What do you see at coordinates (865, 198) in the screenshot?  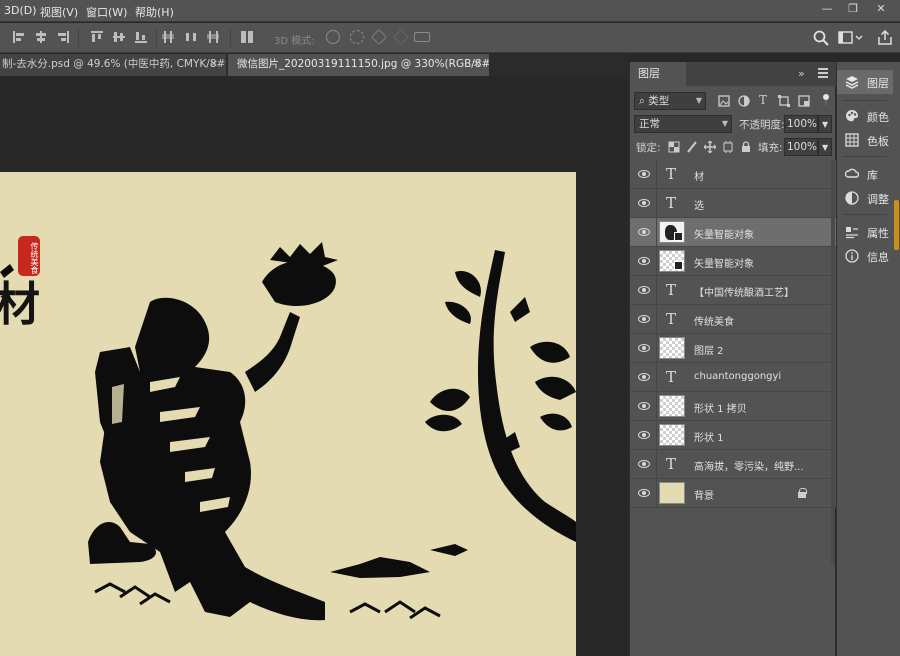 I see `dock-item-adjustments: 调整` at bounding box center [865, 198].